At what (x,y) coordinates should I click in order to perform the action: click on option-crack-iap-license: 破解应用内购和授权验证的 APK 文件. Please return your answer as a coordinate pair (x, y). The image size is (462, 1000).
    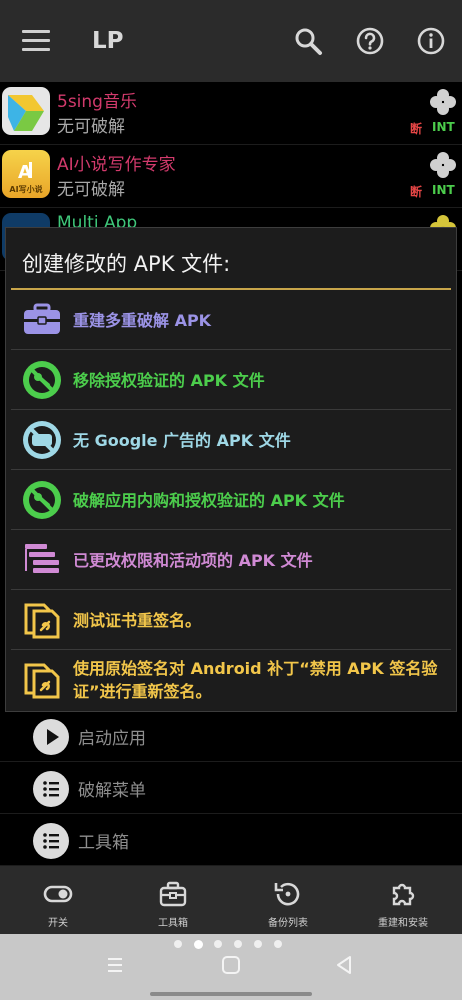
    Looking at the image, I should click on (231, 500).